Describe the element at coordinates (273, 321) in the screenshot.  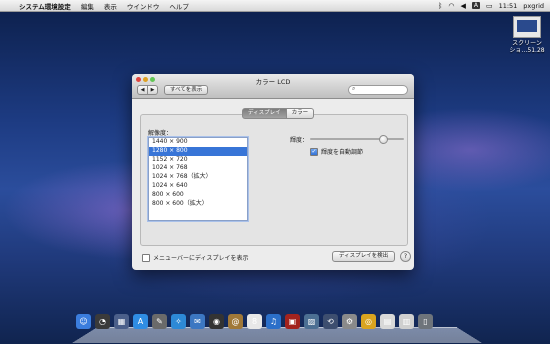
I see `itunes-icon: ♫` at that location.